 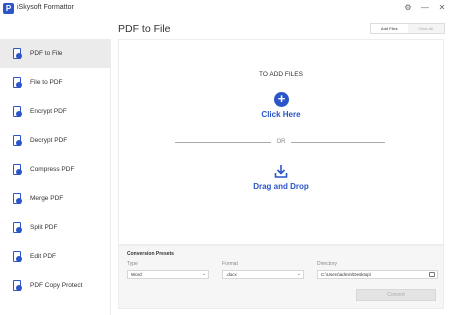 What do you see at coordinates (281, 99) in the screenshot?
I see `add-plus-icon: +` at bounding box center [281, 99].